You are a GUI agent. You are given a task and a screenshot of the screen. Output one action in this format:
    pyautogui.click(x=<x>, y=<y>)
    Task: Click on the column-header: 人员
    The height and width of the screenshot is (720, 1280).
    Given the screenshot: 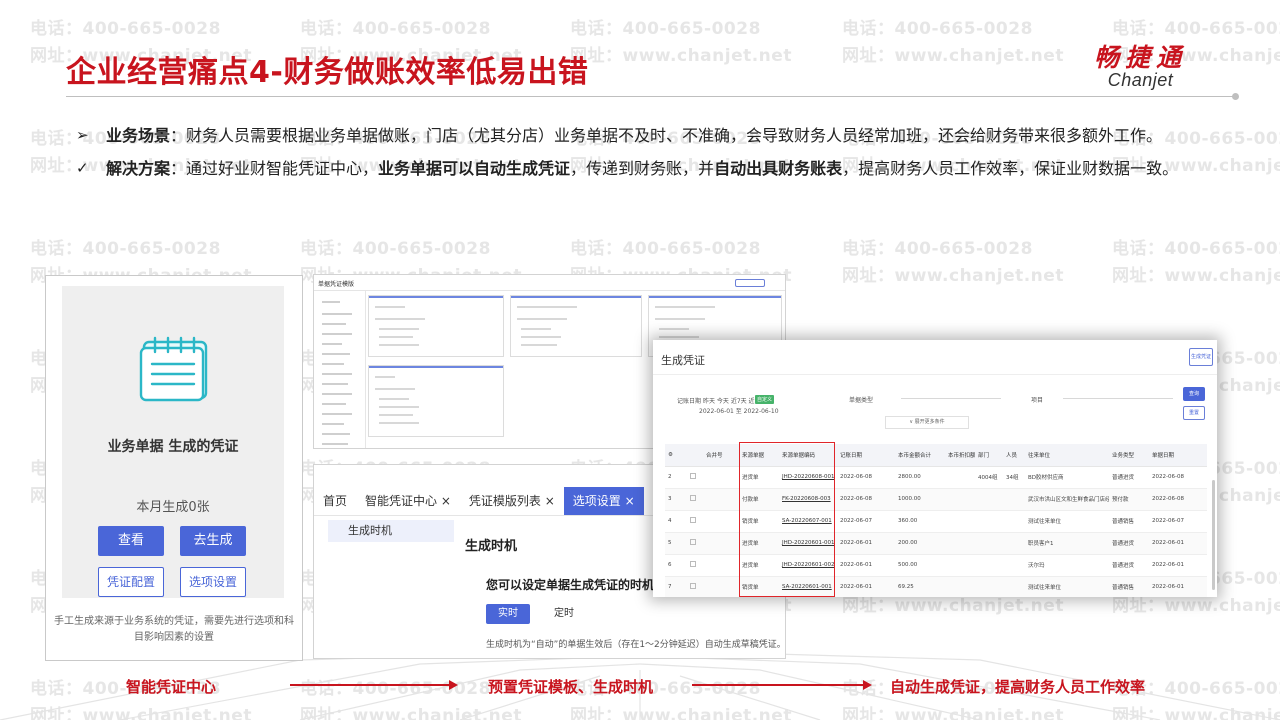 What is the action you would take?
    pyautogui.click(x=1014, y=455)
    